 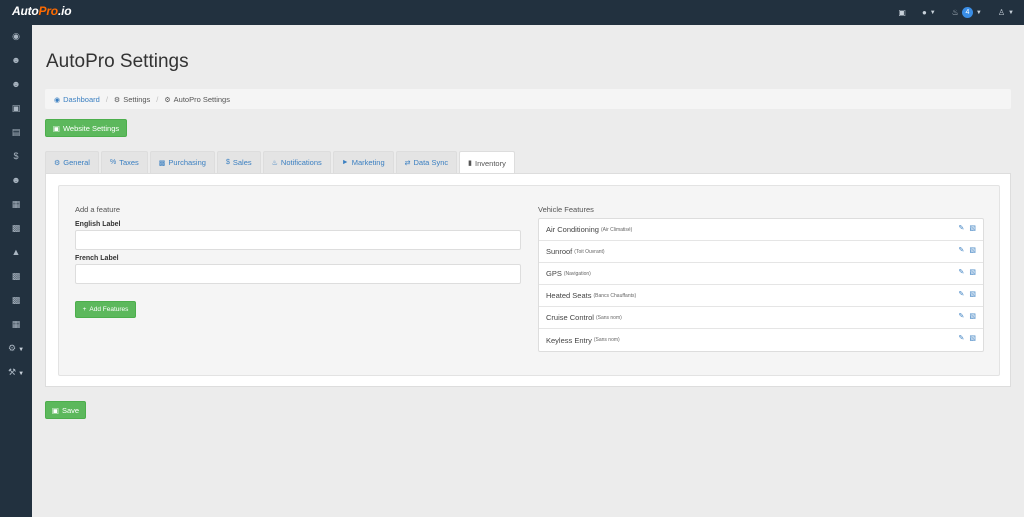 What do you see at coordinates (608, 317) in the screenshot?
I see `feature-french-name: (Sans nom)` at bounding box center [608, 317].